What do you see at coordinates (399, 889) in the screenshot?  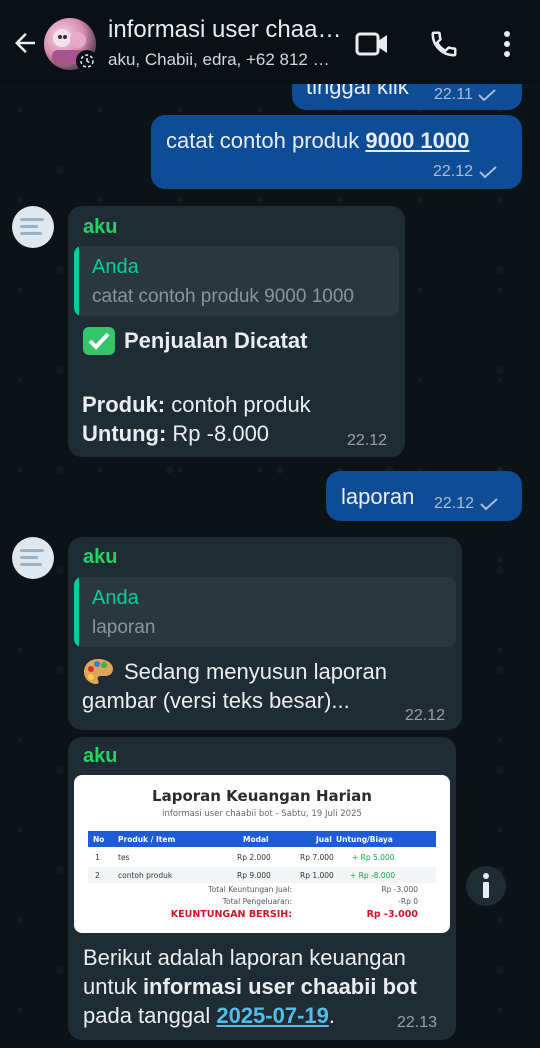 I see `total-profit-value: Rp -3.000` at bounding box center [399, 889].